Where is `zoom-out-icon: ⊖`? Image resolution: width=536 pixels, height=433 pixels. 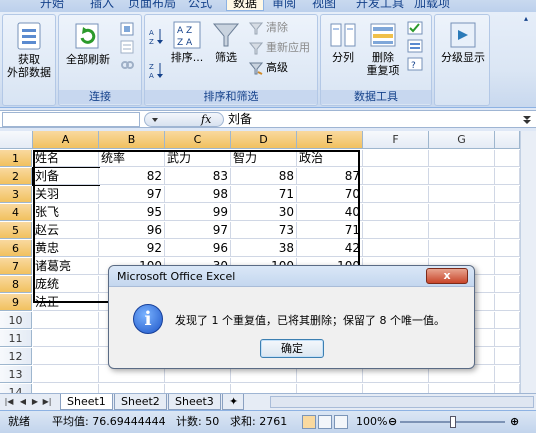
zoom-out-icon: ⊖ is located at coordinates (392, 422).